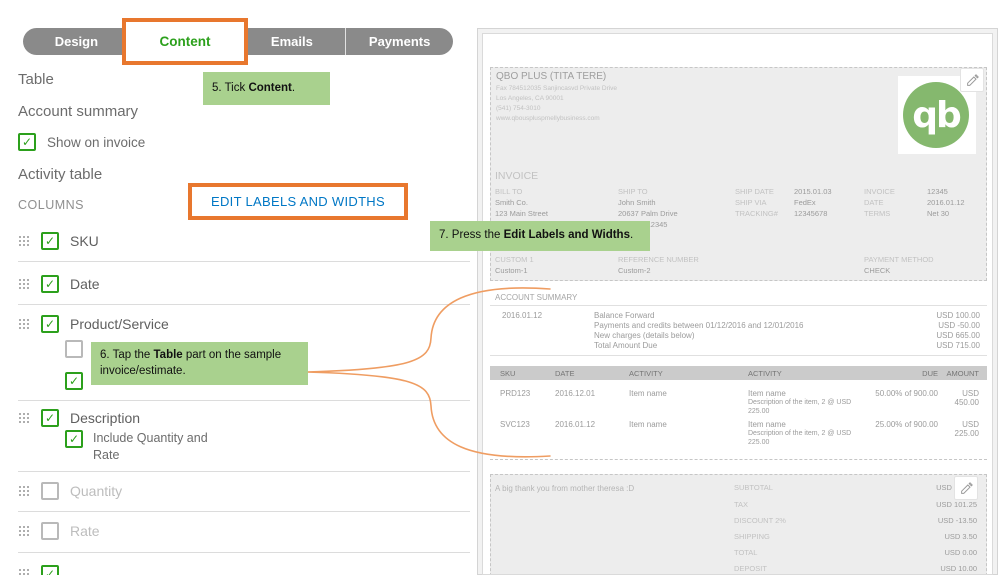 This screenshot has height=575, width=999. I want to click on tab-emails: Emails, so click(293, 41).